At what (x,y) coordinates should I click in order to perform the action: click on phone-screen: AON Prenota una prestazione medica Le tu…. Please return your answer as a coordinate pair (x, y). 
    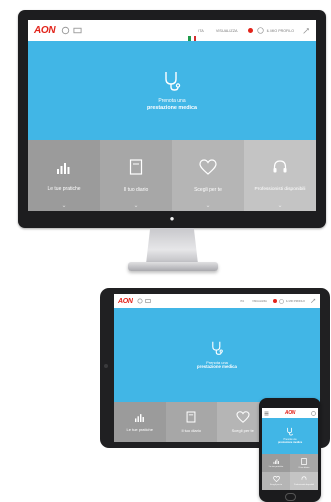
    Looking at the image, I should click on (290, 449).